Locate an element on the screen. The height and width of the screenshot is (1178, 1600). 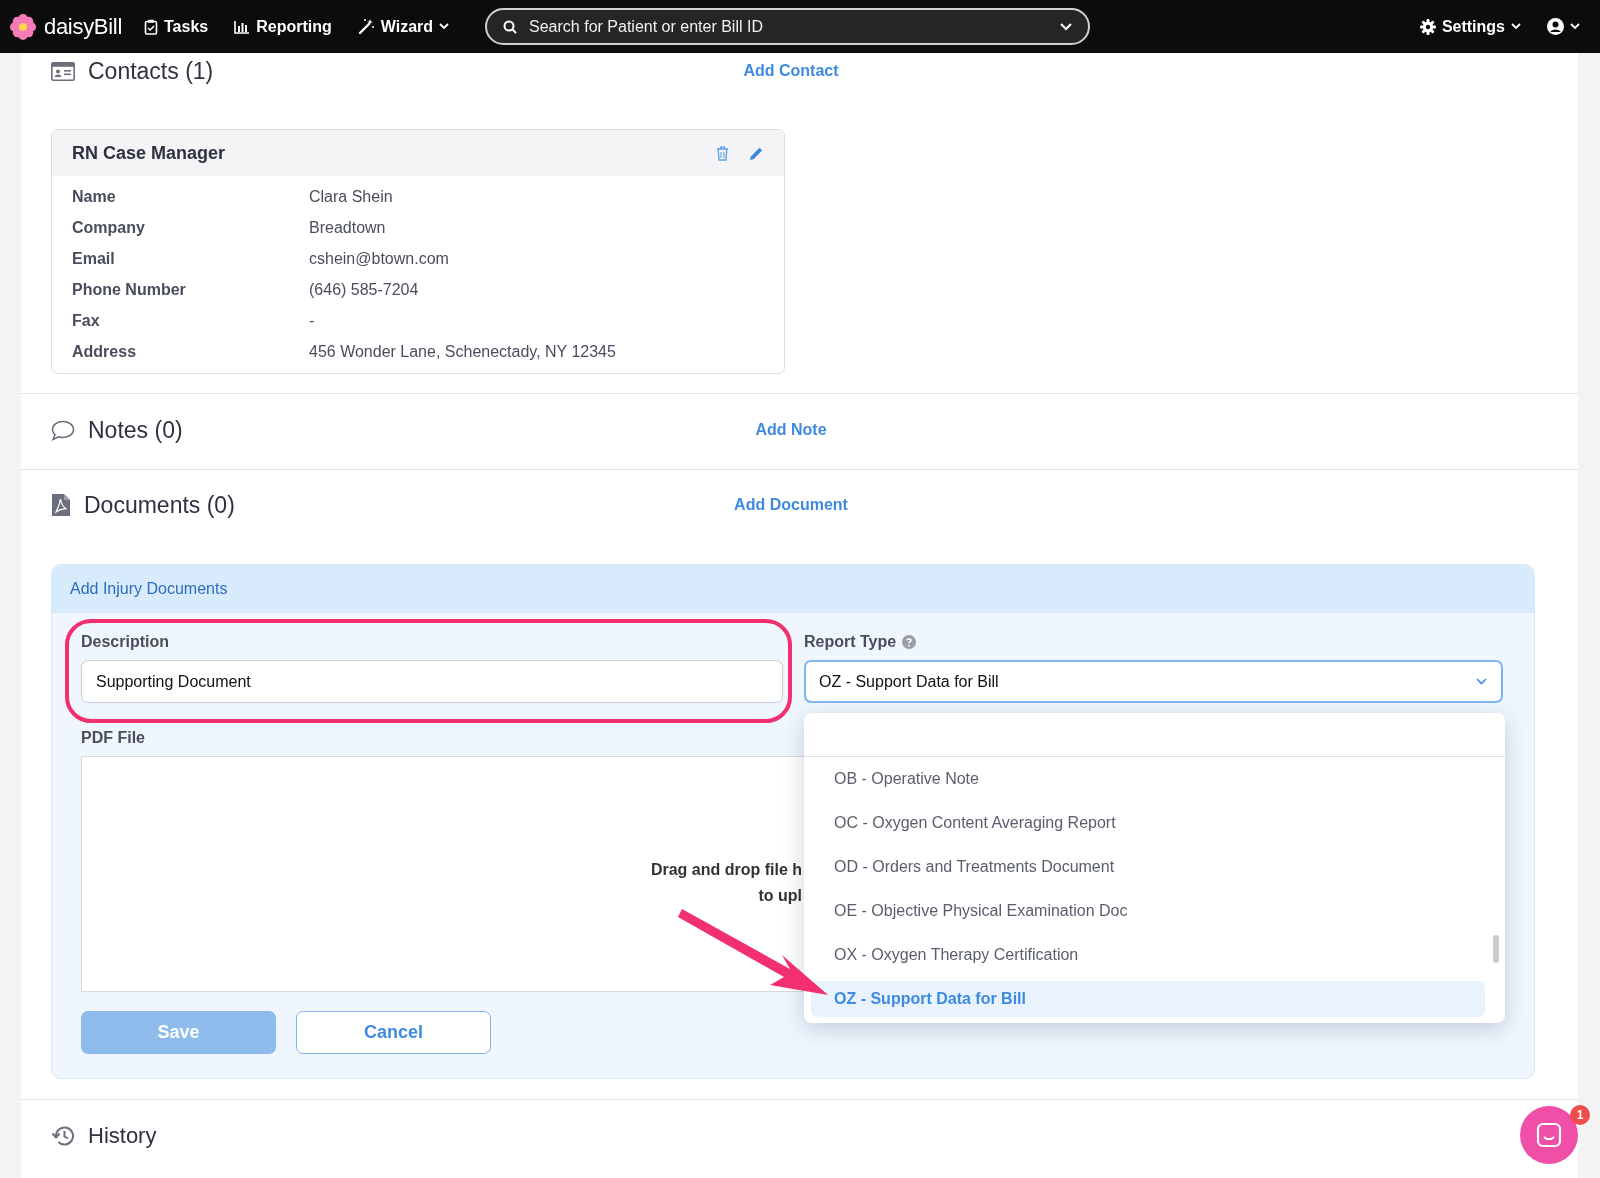
add-note-link: Add Note is located at coordinates (791, 430).